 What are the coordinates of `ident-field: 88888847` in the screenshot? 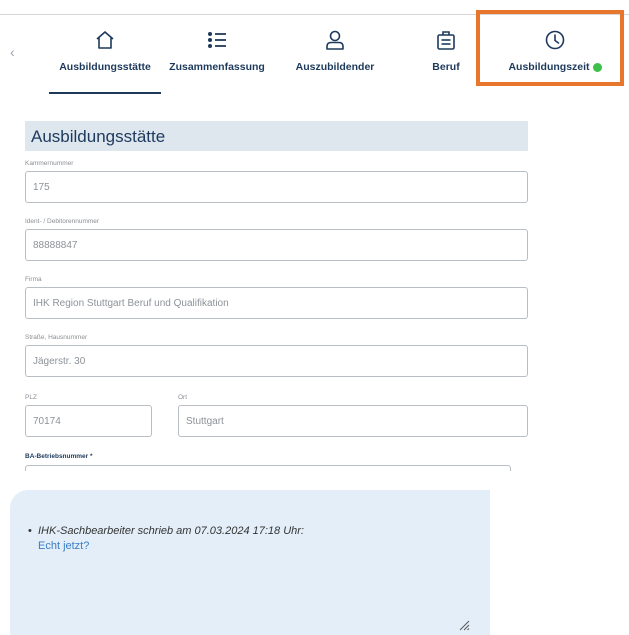 It's located at (276, 245).